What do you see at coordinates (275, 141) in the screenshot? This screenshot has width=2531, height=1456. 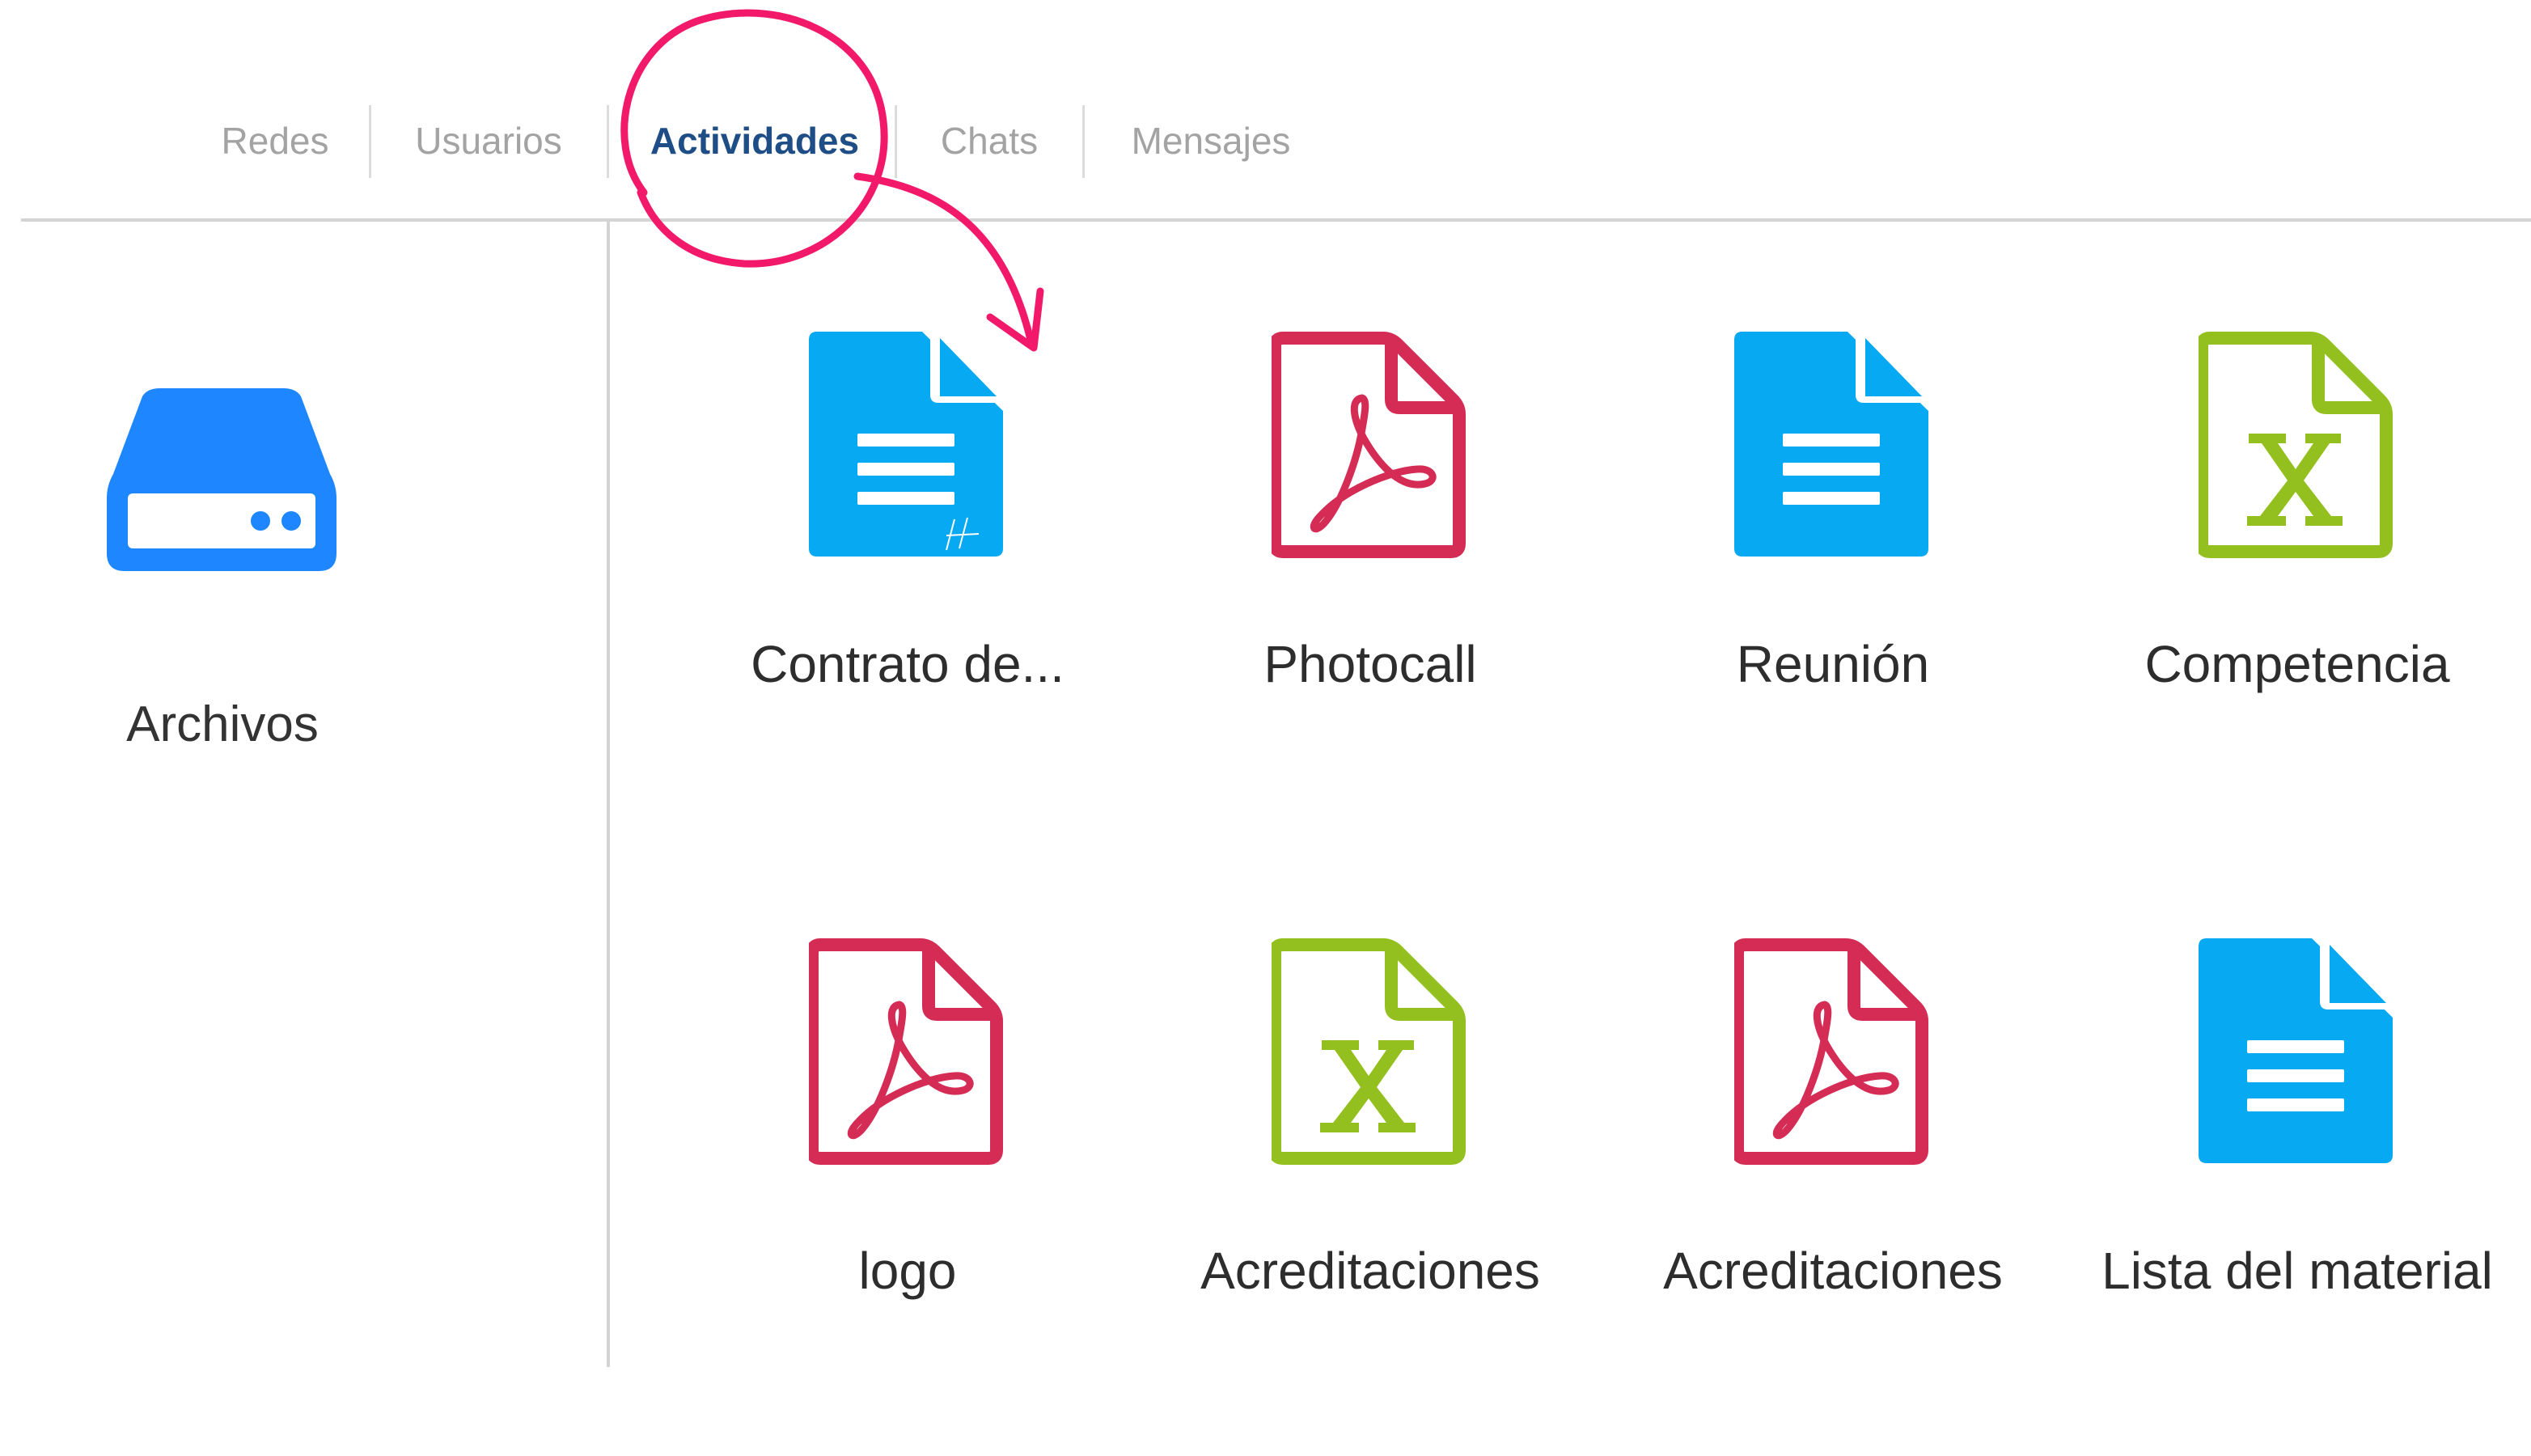 I see `tab-redes: Redes` at bounding box center [275, 141].